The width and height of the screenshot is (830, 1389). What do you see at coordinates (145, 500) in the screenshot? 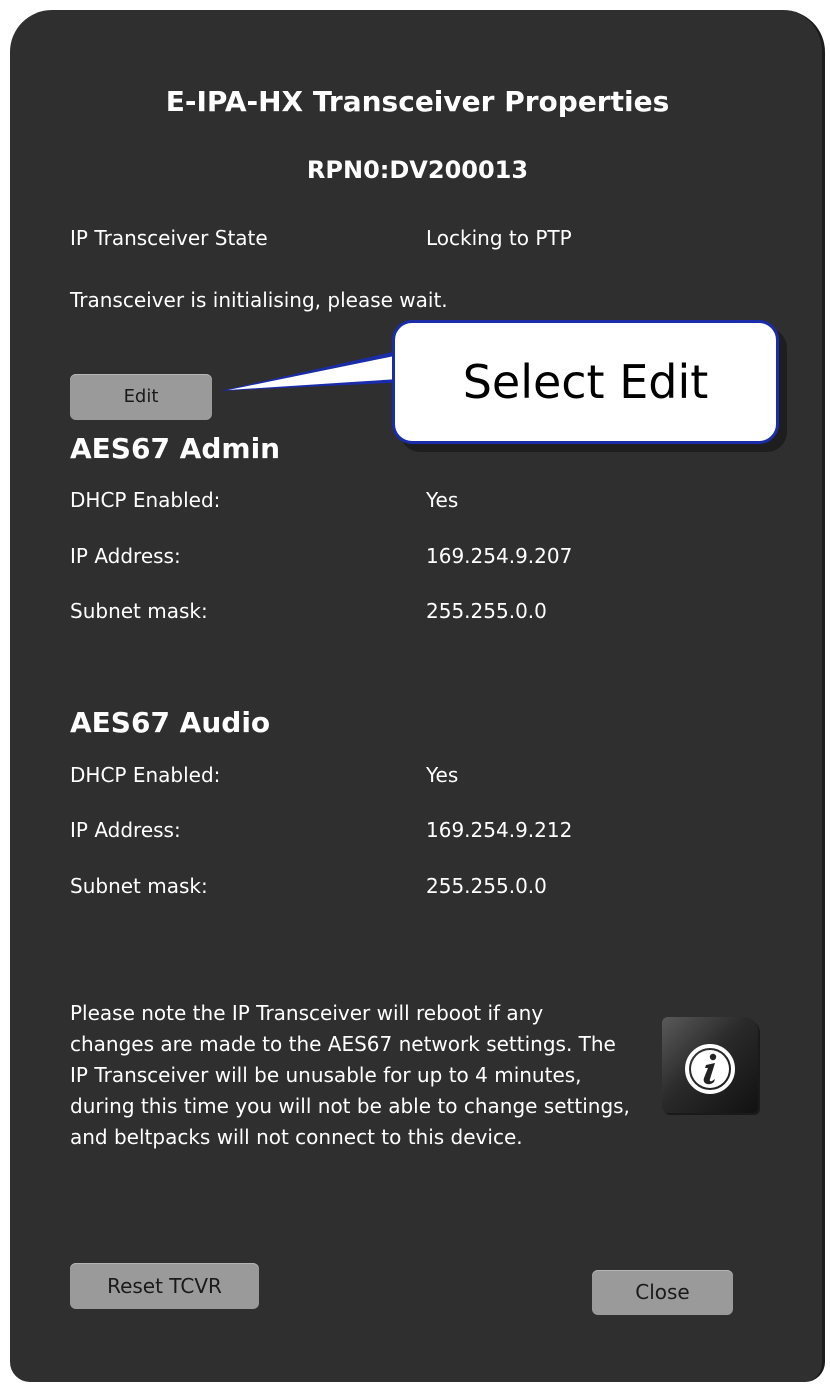
I see `admin-dhcp-label: DHCP Enabled:` at bounding box center [145, 500].